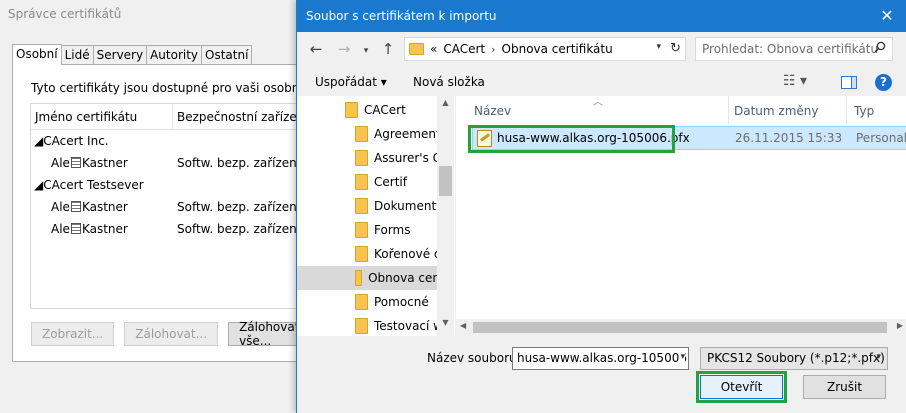  I want to click on tab-other: Ostatní, so click(227, 54).